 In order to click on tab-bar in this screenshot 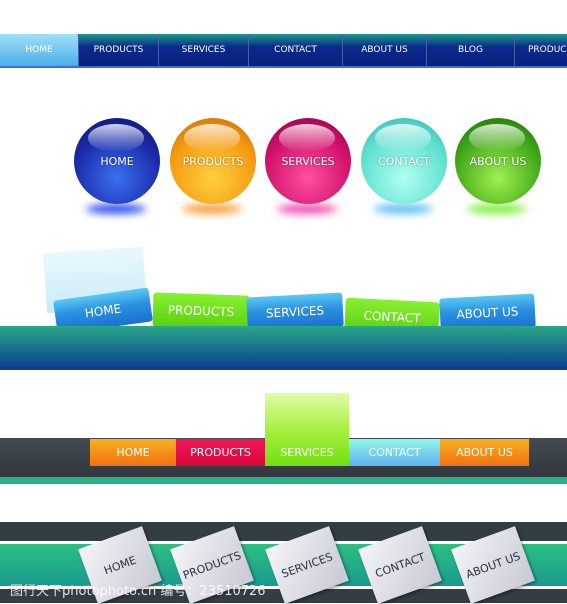, I will do `click(283, 348)`.